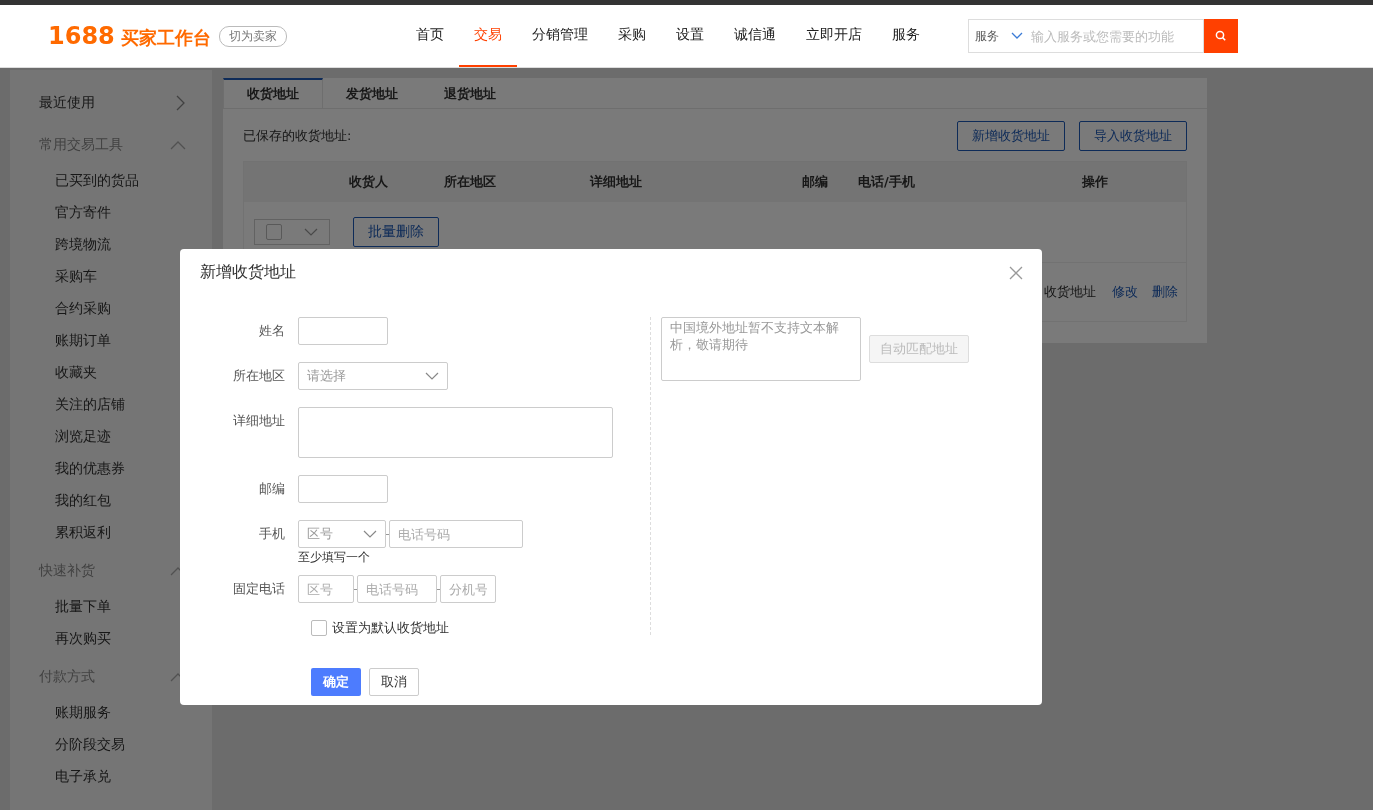 The height and width of the screenshot is (810, 1373). Describe the element at coordinates (272, 331) in the screenshot. I see `field-label: 姓名` at that location.